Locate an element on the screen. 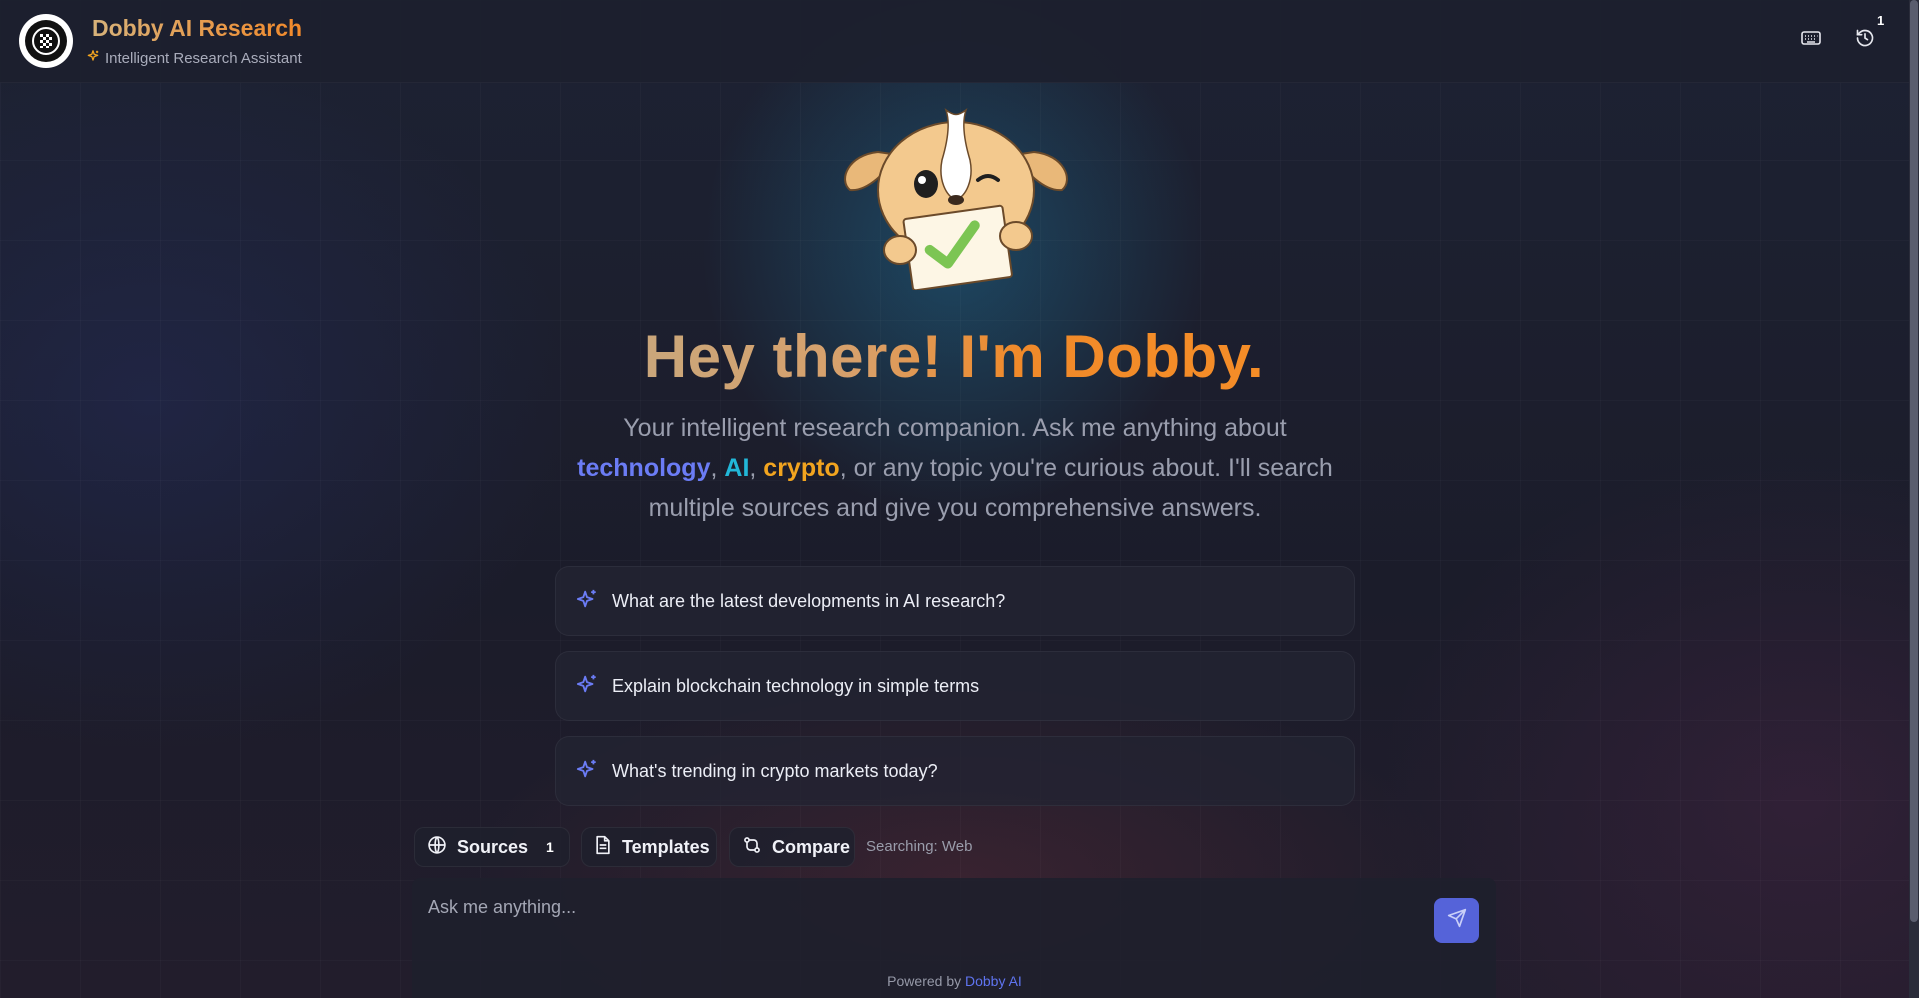 The image size is (1919, 998). search-status: Searching: Web is located at coordinates (919, 846).